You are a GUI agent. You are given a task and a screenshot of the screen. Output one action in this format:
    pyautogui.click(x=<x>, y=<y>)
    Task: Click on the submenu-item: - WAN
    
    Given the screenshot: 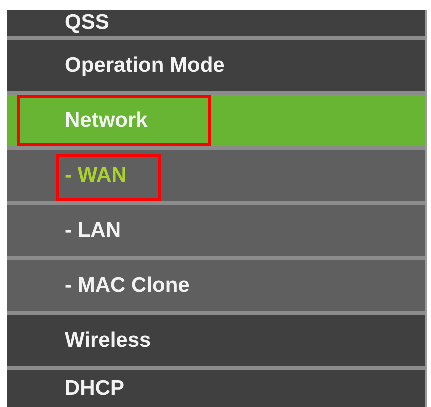 What is the action you would take?
    pyautogui.click(x=216, y=177)
    